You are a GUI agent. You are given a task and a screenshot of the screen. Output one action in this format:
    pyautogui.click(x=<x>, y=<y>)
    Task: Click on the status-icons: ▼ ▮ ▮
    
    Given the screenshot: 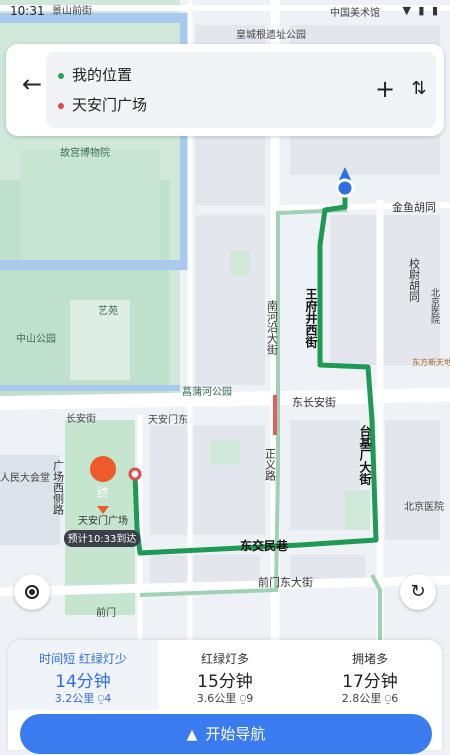 What is the action you would take?
    pyautogui.click(x=421, y=10)
    